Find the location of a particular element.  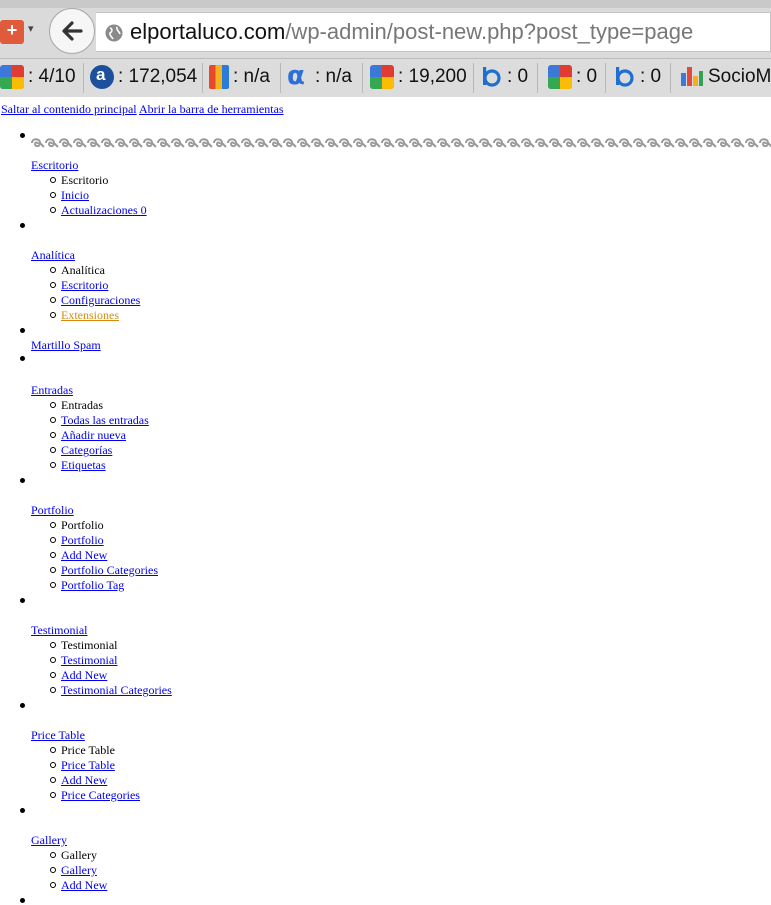

submenu-item-testimonial: Testimonial is located at coordinates (89, 660).